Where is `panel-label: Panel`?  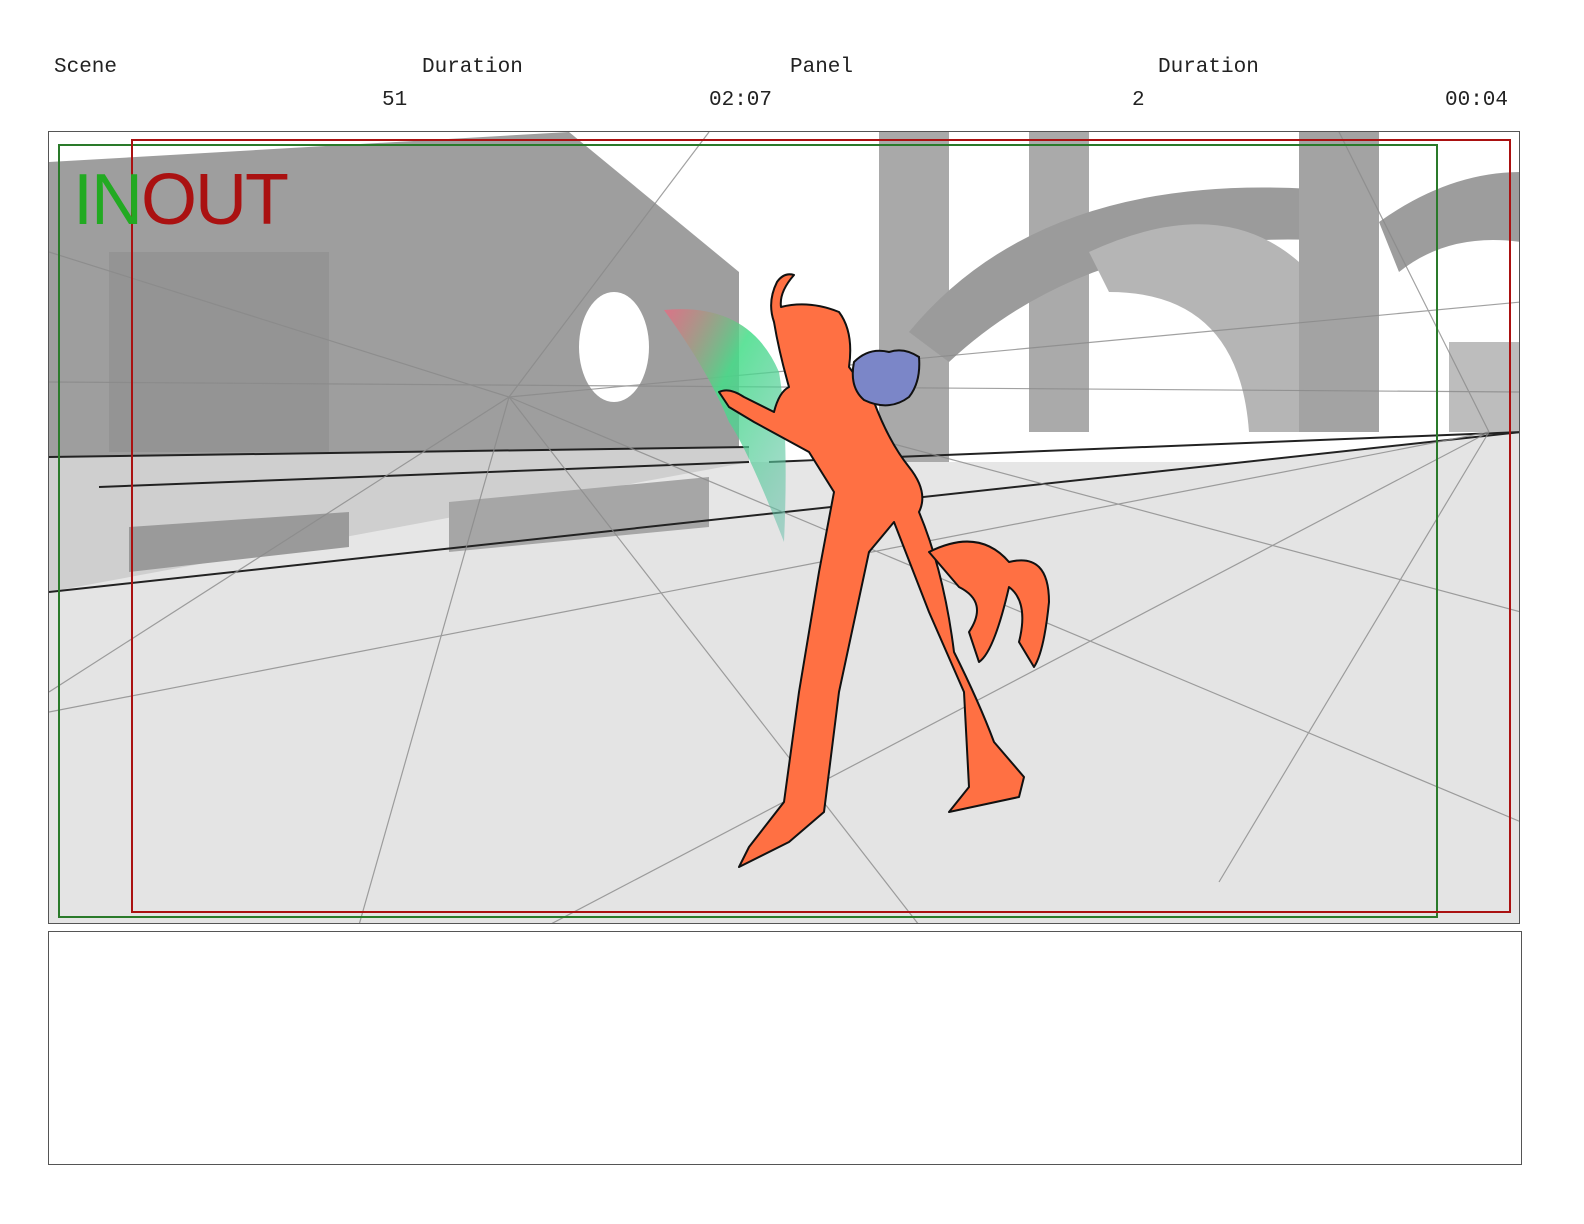 panel-label: Panel is located at coordinates (822, 67).